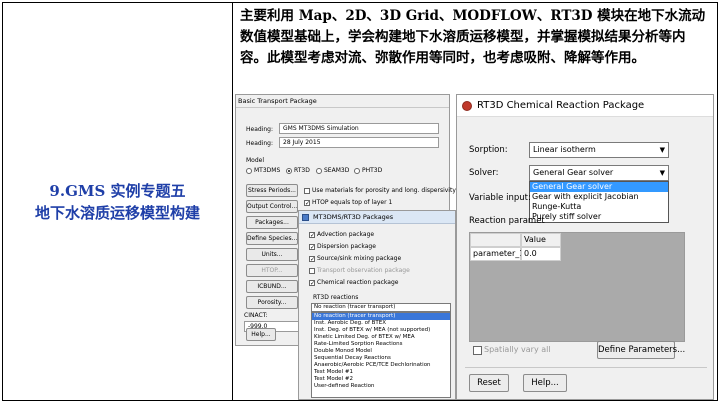  What do you see at coordinates (289, 171) in the screenshot?
I see `radio-selected-icon` at bounding box center [289, 171].